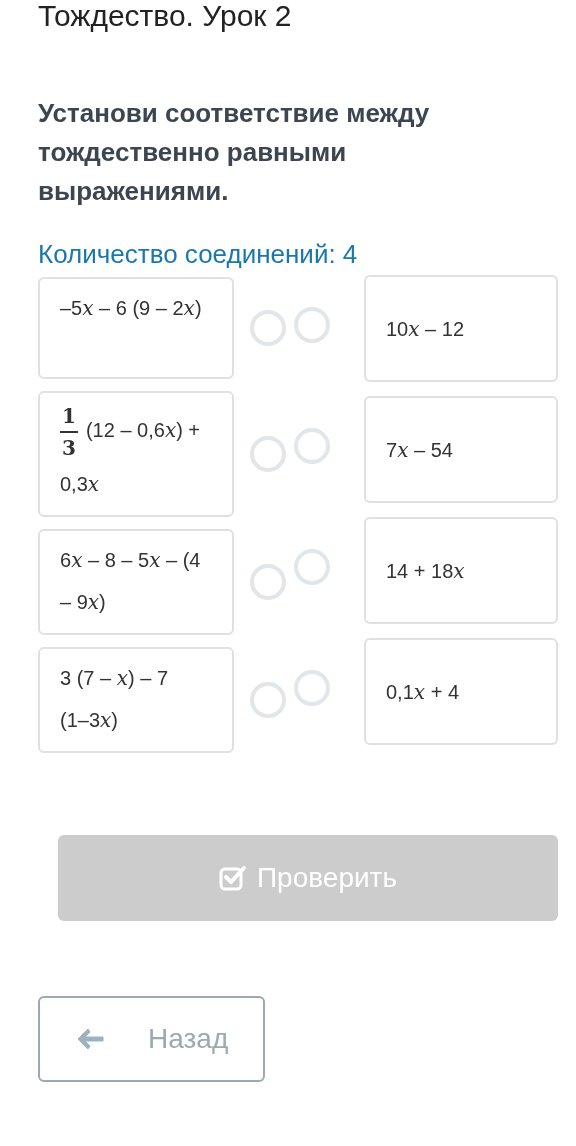 Image resolution: width=576 pixels, height=1146 pixels. I want to click on expression-card: 3 (7 – x) – 7 (1–3x), so click(136, 700).